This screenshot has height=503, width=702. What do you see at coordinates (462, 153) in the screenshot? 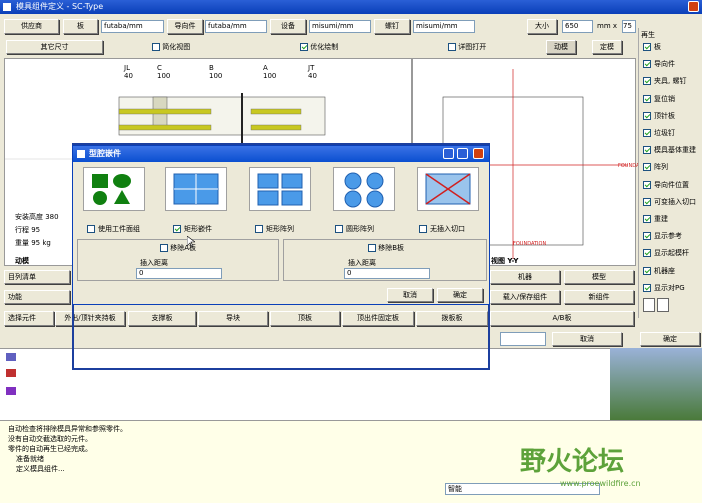
I see `maximize-icon` at bounding box center [462, 153].